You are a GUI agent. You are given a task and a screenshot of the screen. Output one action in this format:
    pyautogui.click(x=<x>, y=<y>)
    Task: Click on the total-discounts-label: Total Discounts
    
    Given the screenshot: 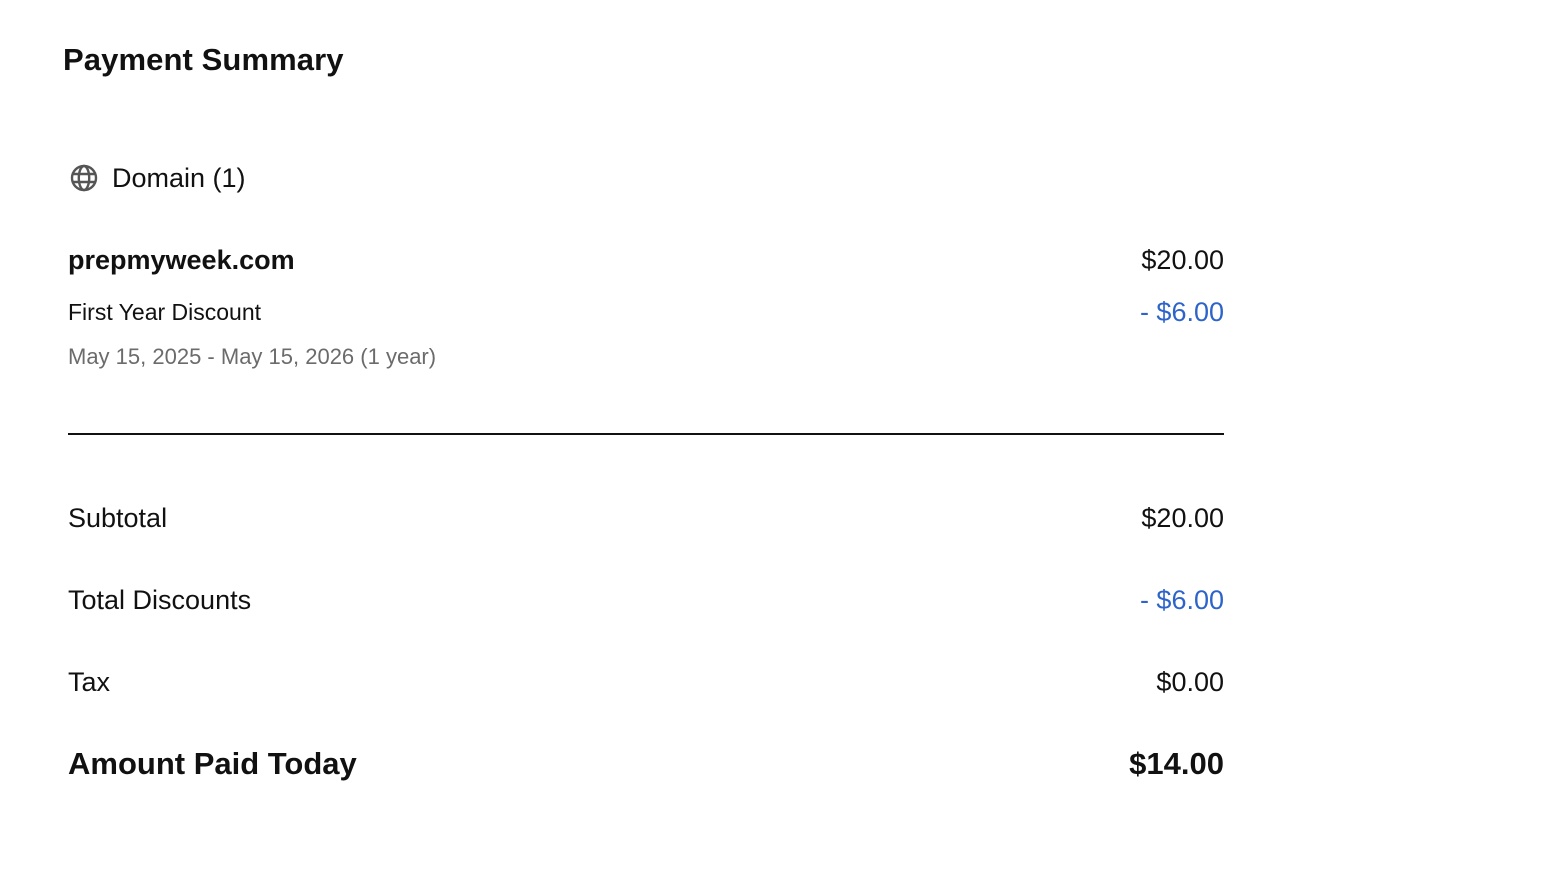 What is the action you would take?
    pyautogui.click(x=160, y=599)
    